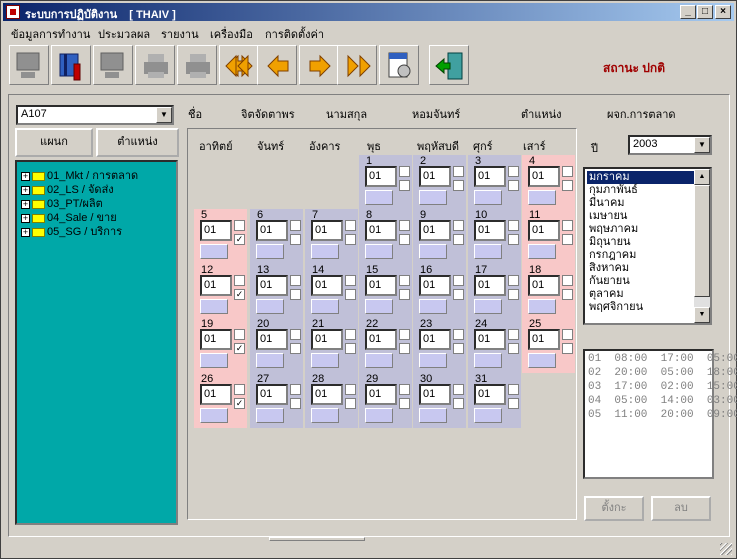 This screenshot has height=559, width=737. What do you see at coordinates (640, 242) in the screenshot?
I see `month-item: มิถุนายน` at bounding box center [640, 242].